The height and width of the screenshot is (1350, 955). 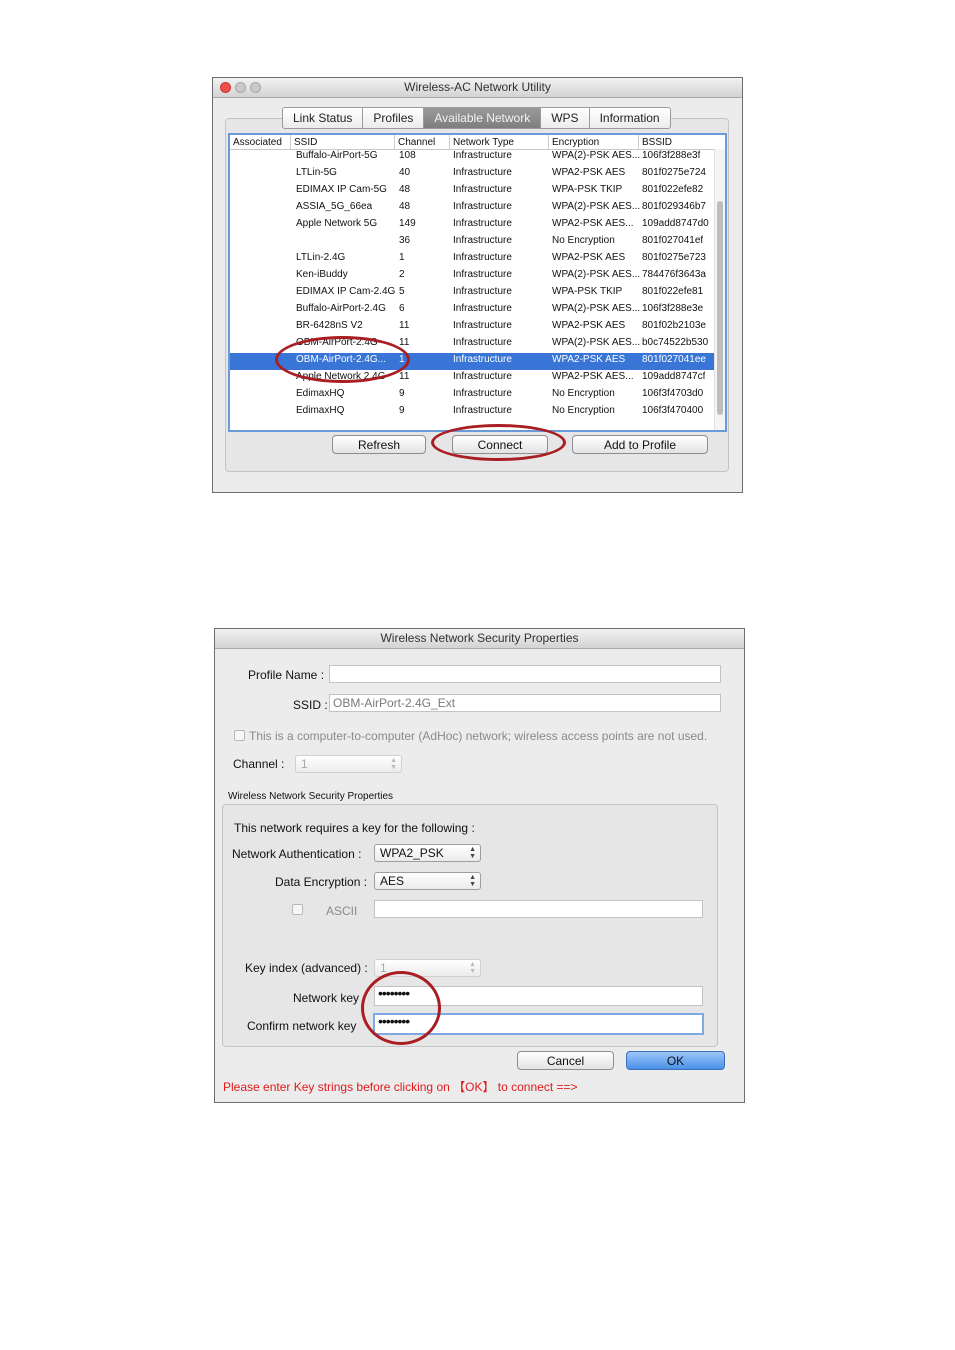 What do you see at coordinates (427, 968) in the screenshot?
I see `key-index-select: 1 ▲ ▼` at bounding box center [427, 968].